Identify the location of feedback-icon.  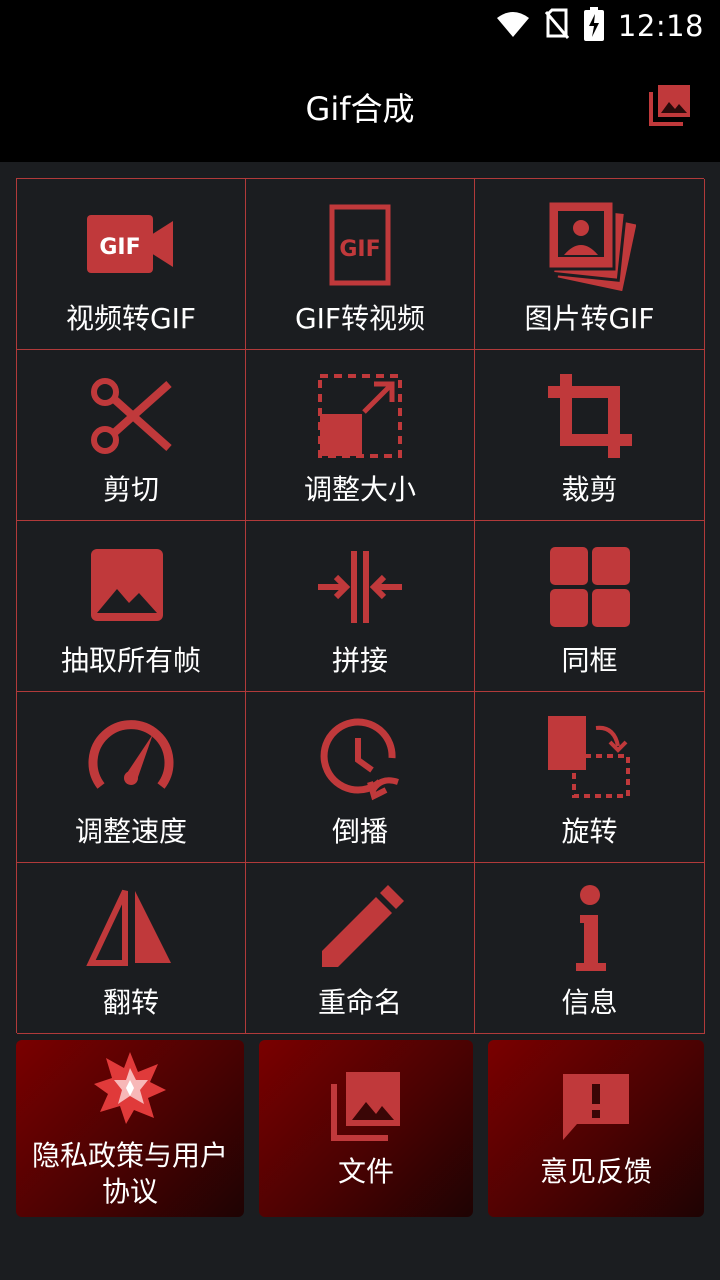
(596, 1107).